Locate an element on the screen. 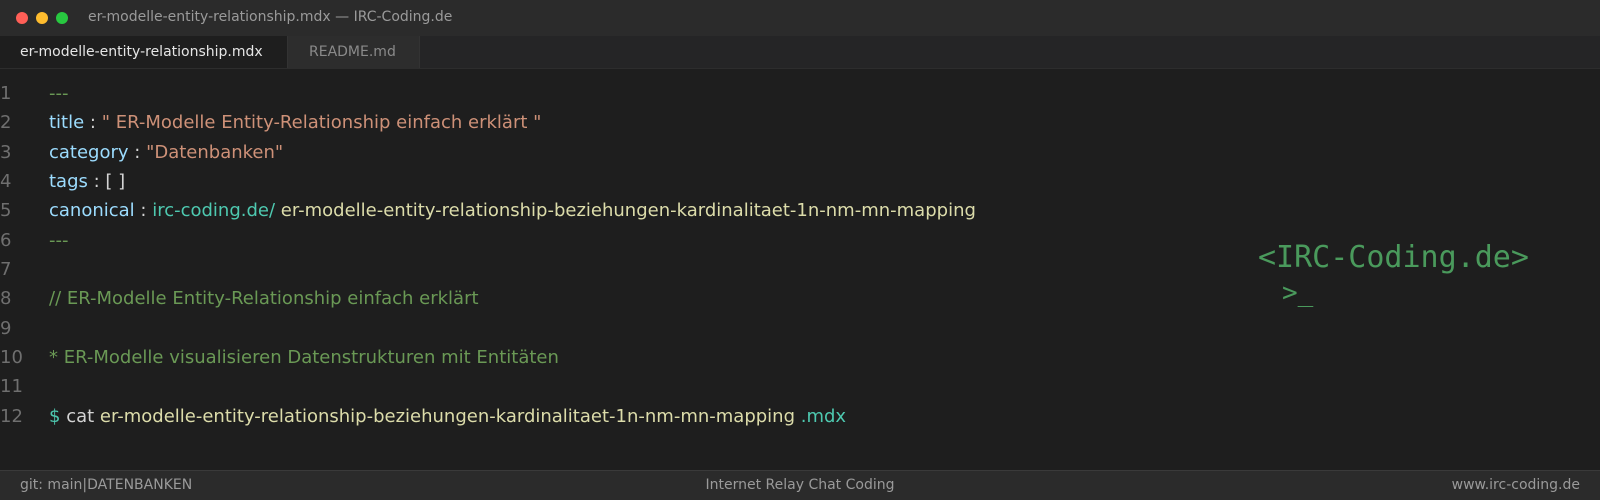 The image size is (1600, 500). title-key: title is located at coordinates (67, 122).